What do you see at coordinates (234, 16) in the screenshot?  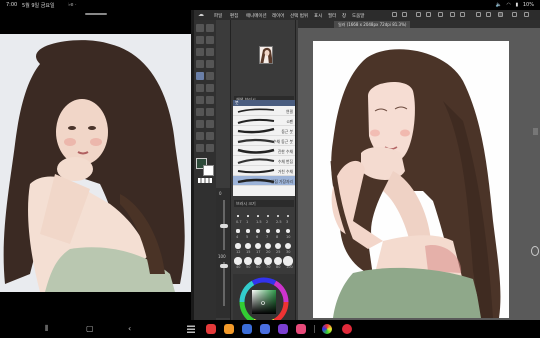 I see `menu-edit: 편집` at bounding box center [234, 16].